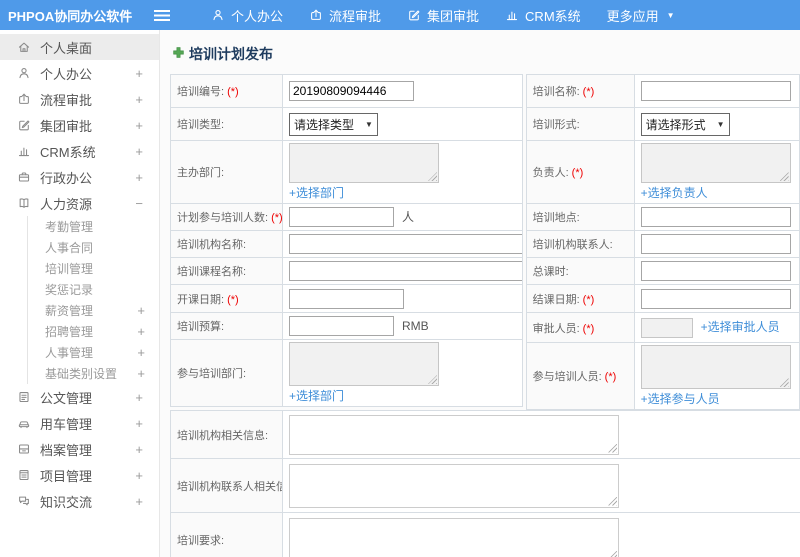  What do you see at coordinates (79, 151) in the screenshot?
I see `sidebar-item: CRM系统 +` at bounding box center [79, 151].